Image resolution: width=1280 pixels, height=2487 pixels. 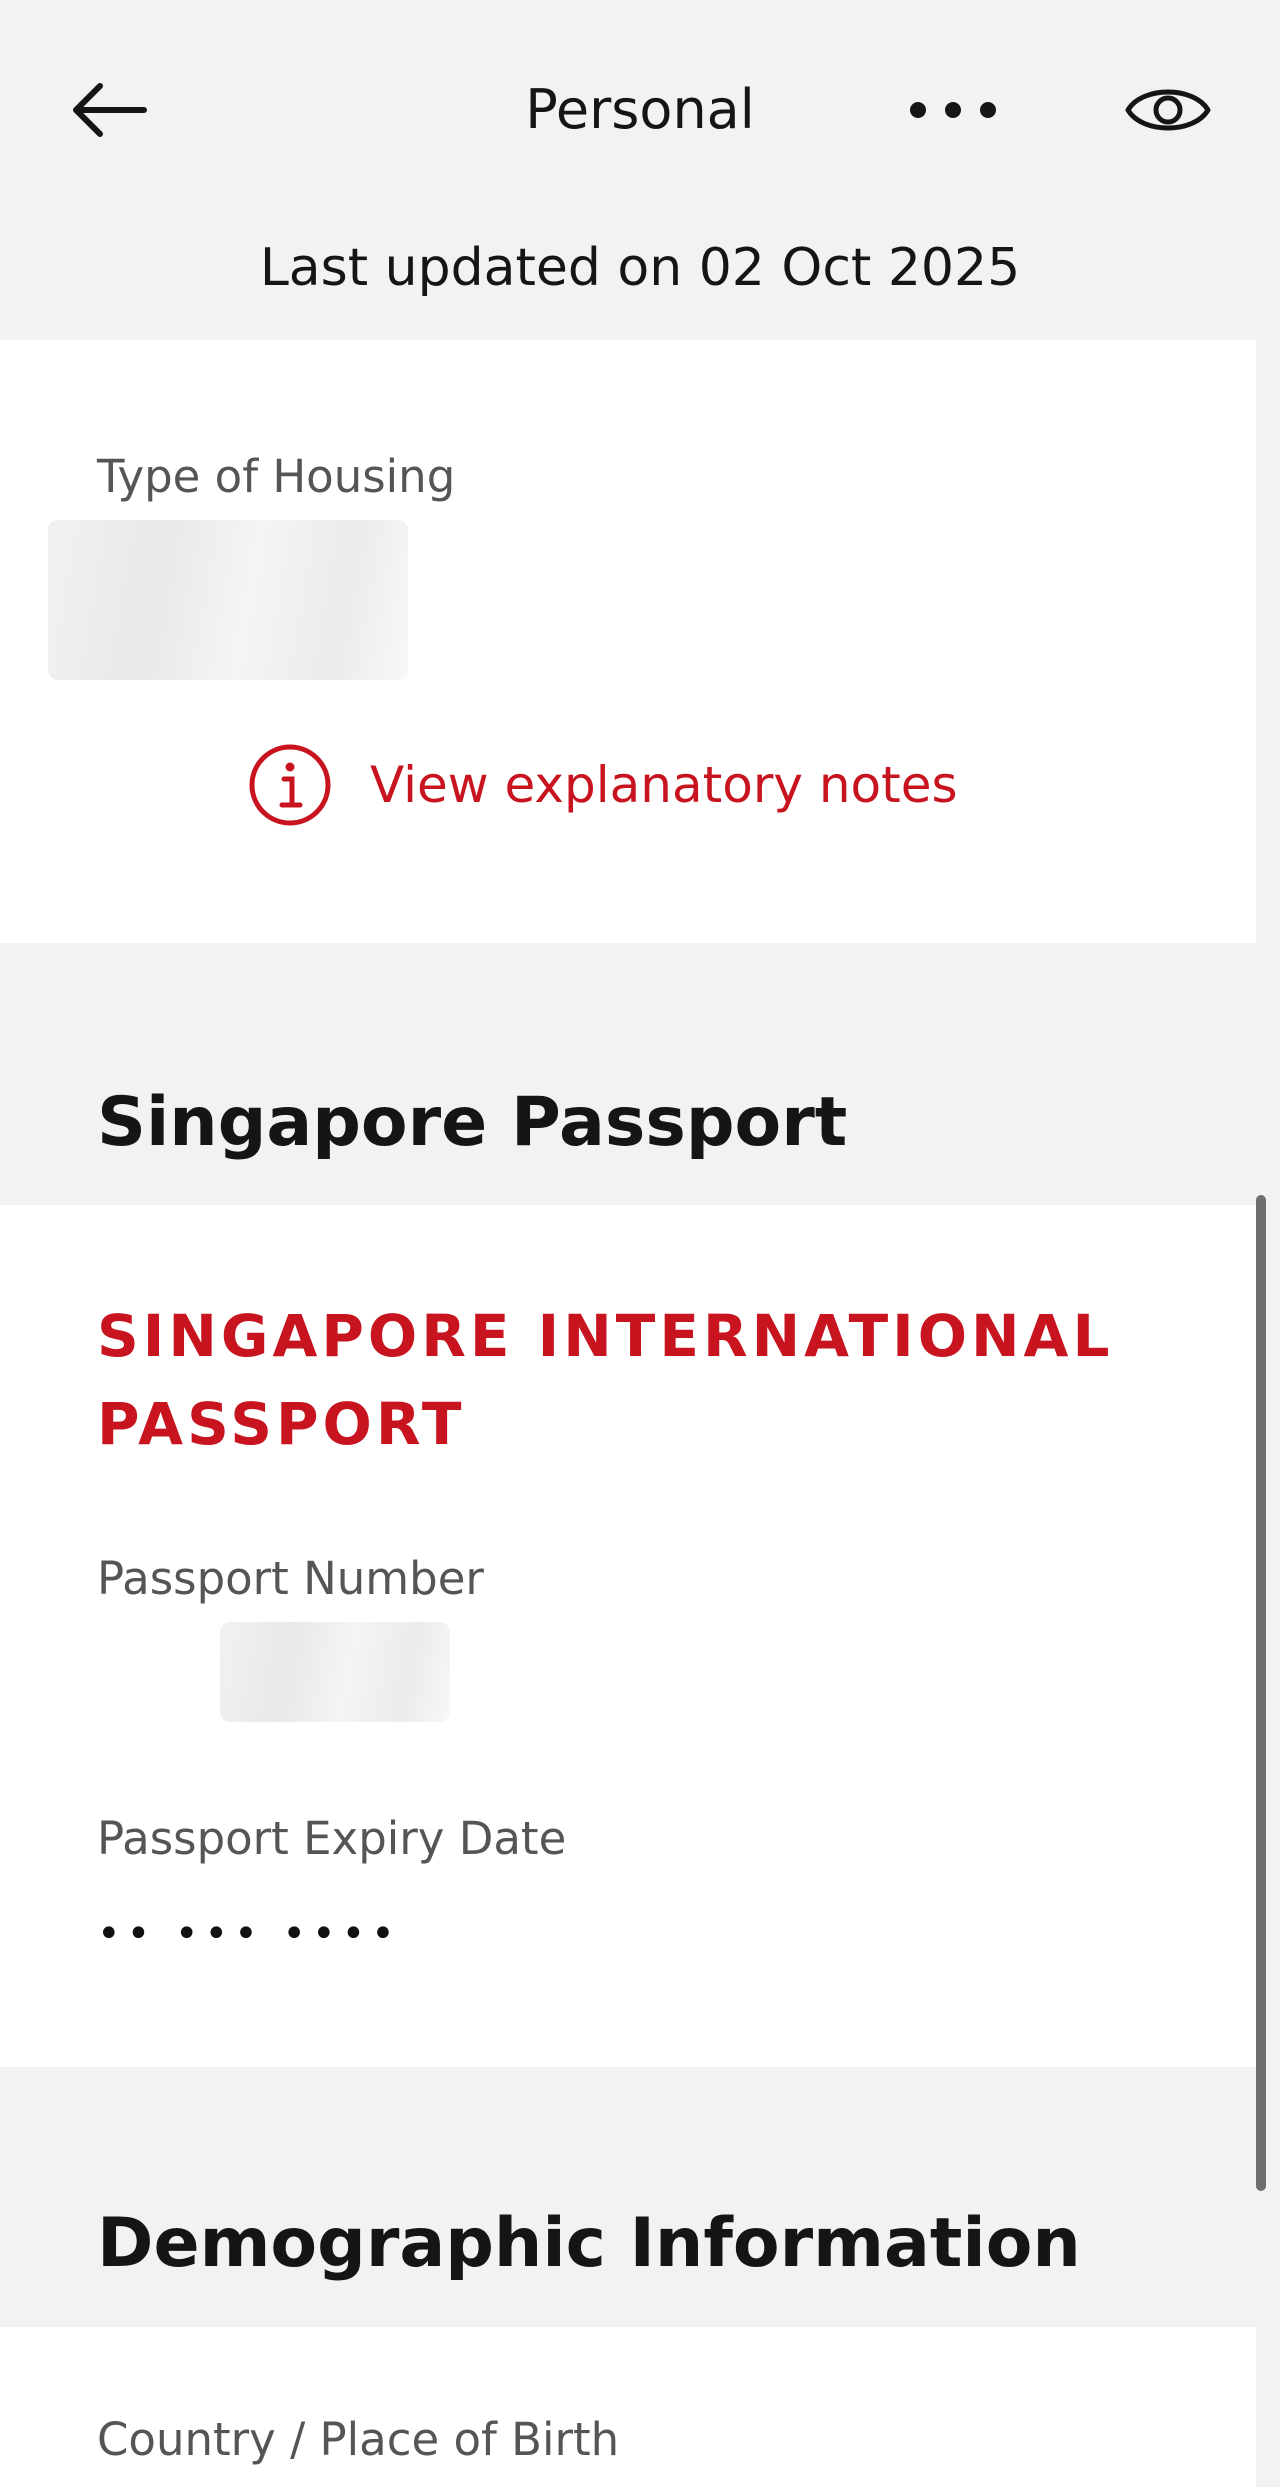 What do you see at coordinates (589, 2243) in the screenshot?
I see `demographic-section-heading: Demographic Information` at bounding box center [589, 2243].